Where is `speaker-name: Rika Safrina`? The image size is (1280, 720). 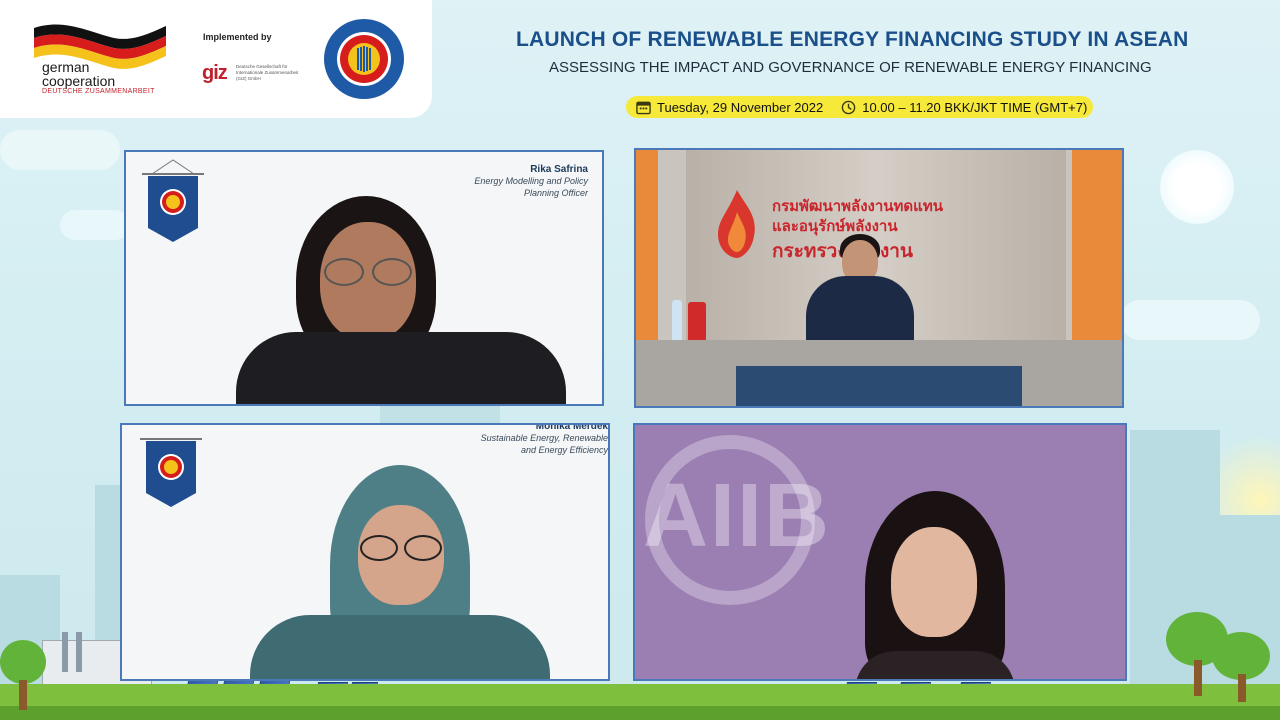
speaker-name: Rika Safrina is located at coordinates (559, 169).